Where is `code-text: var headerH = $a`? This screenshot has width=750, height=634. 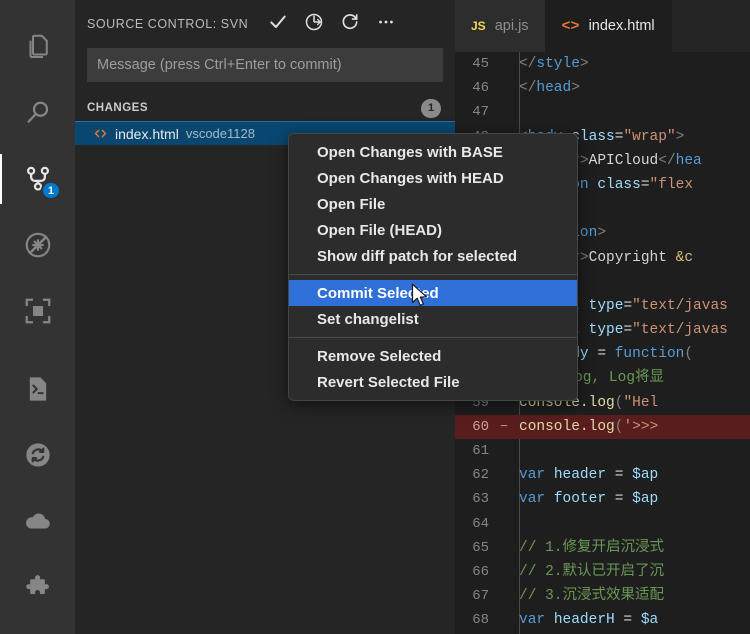 code-text: var headerH = $a is located at coordinates (589, 620).